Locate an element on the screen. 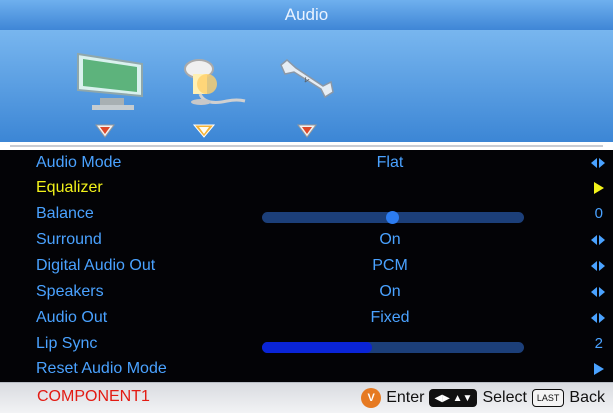  lip-sync-value: 2 is located at coordinates (598, 343).